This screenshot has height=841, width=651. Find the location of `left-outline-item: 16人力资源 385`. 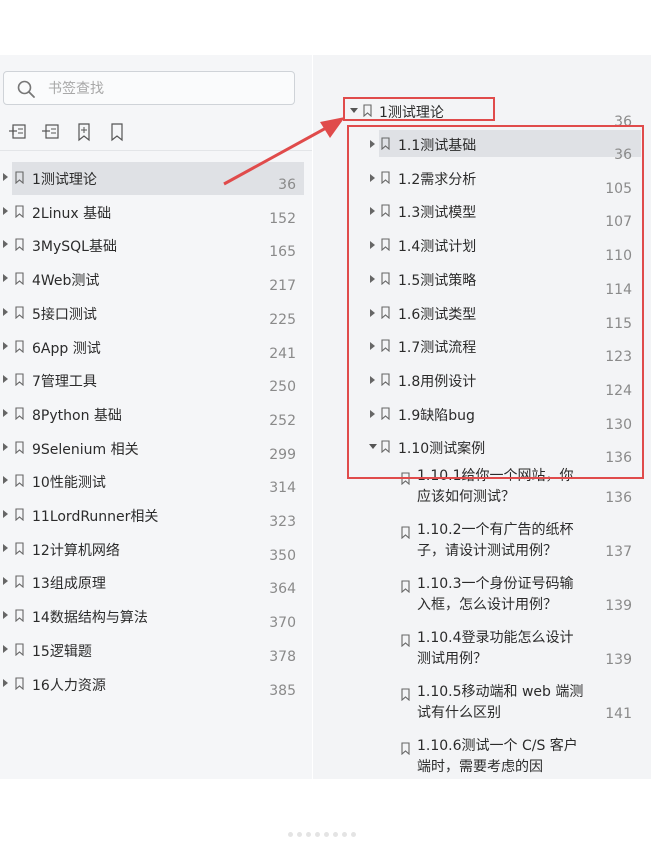

left-outline-item: 16人力资源 385 is located at coordinates (156, 685).